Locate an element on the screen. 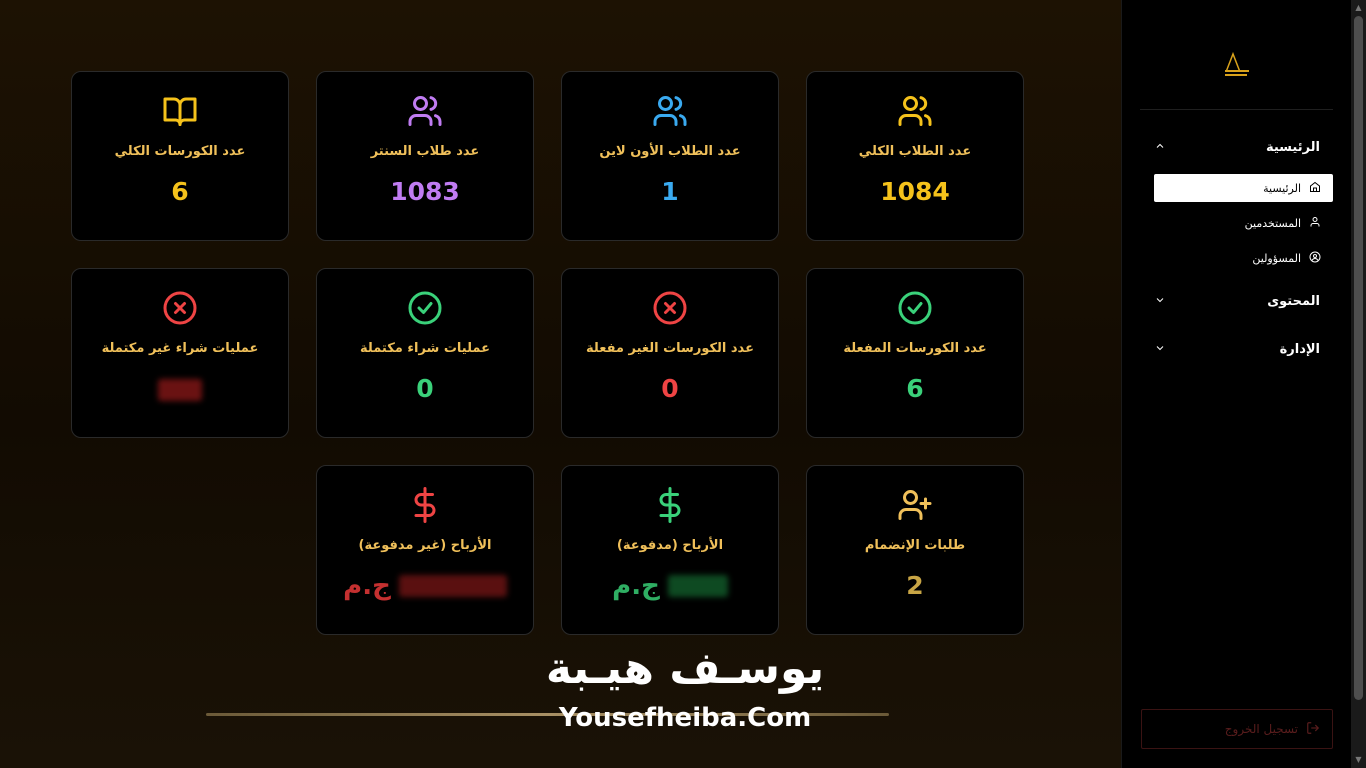 Image resolution: width=1366 pixels, height=768 pixels. nav-group-label: الرئيسية is located at coordinates (1292, 147).